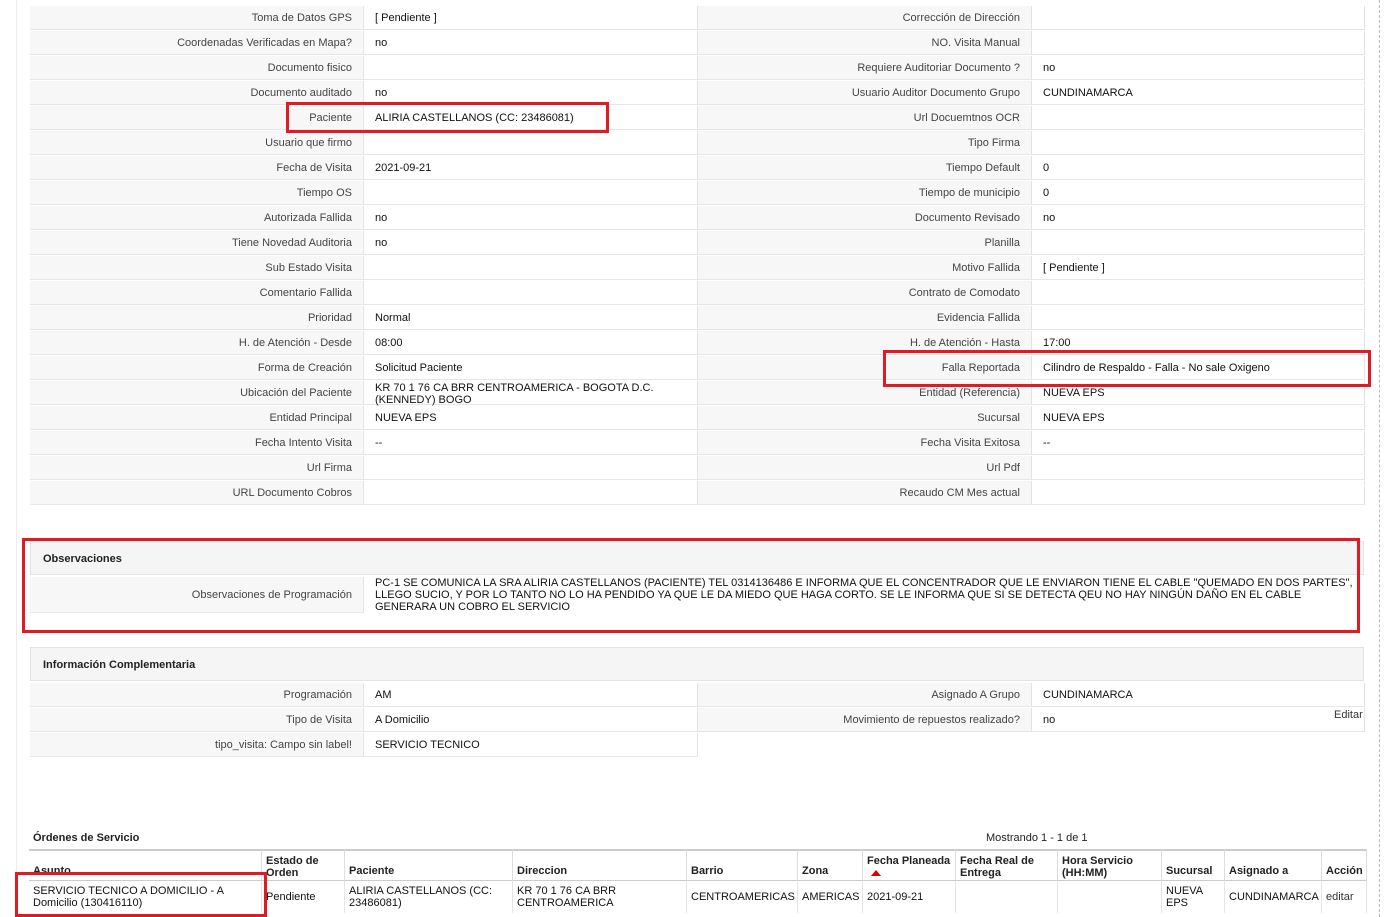 Image resolution: width=1388 pixels, height=917 pixels. I want to click on orders-count: Mostrando 1 - 1 de 1, so click(1037, 838).